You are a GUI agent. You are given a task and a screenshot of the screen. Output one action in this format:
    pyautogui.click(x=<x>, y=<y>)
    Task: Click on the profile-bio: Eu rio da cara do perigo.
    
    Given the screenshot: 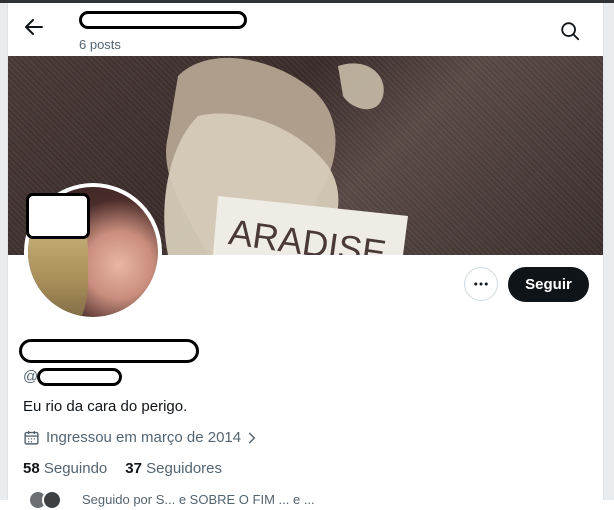 What is the action you would take?
    pyautogui.click(x=105, y=406)
    